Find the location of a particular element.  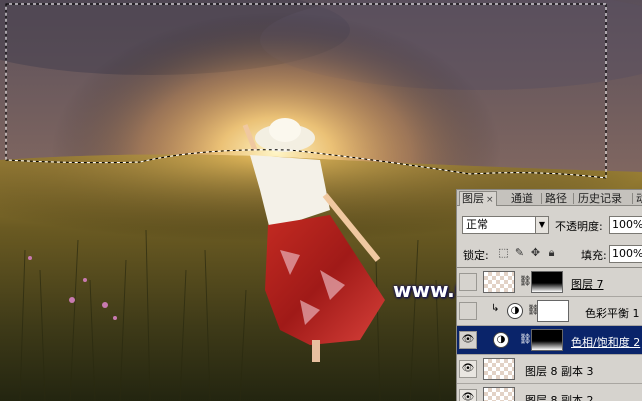

tab-layers: 图层 × is located at coordinates (478, 198).